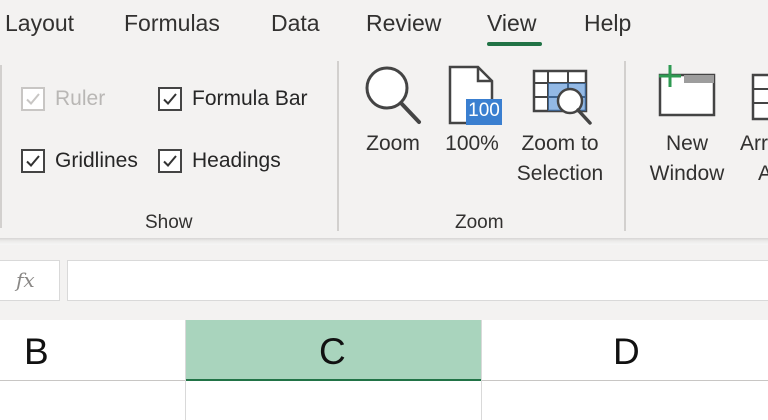  I want to click on column-header-b: B, so click(92, 350).